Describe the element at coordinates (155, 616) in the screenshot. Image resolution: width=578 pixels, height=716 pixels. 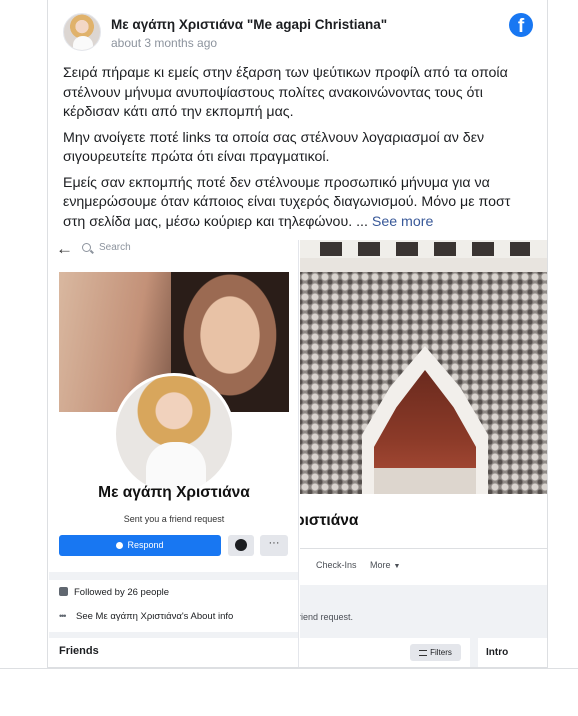
I see `phone-about-info-text: See Με αγάπη Χριστιάνα's About info` at that location.